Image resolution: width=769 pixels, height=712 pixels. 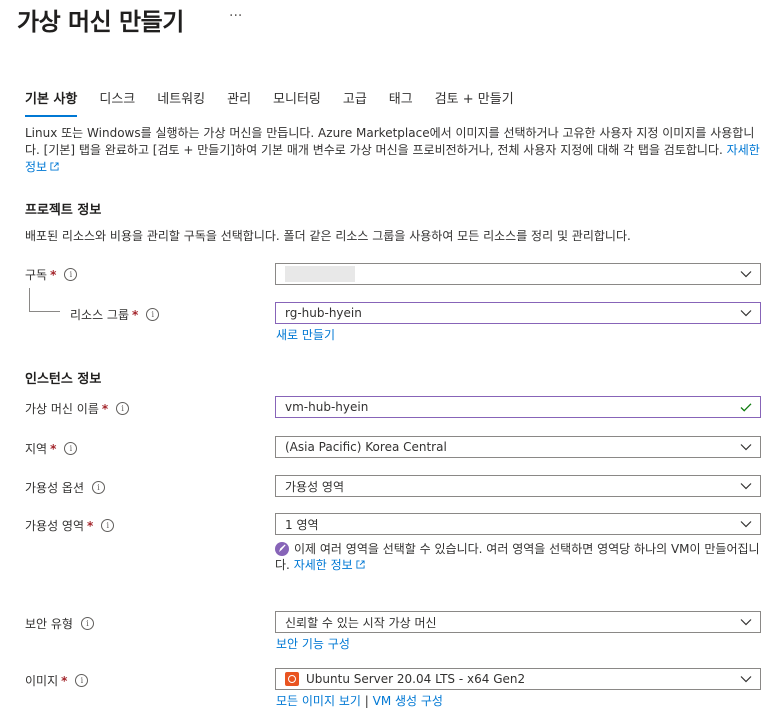 I want to click on tab-networking: 네트워킹, so click(x=181, y=102).